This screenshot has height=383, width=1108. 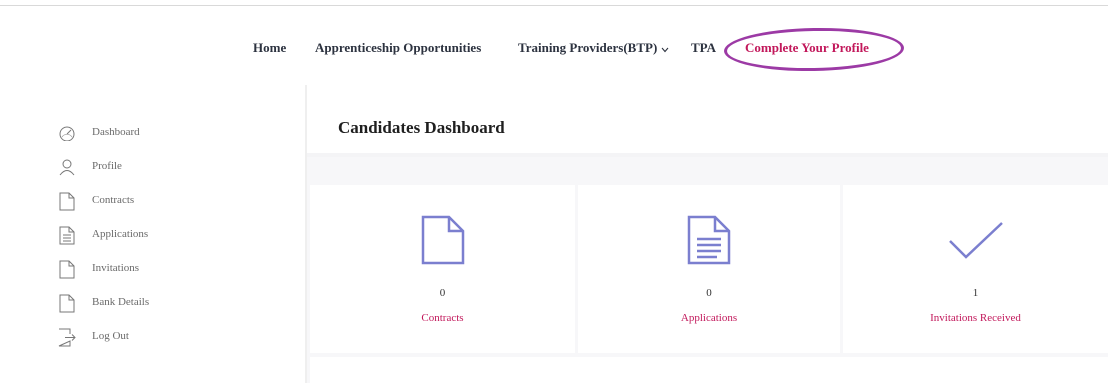 I want to click on sidebar-item-contracts: Contracts, so click(x=95, y=201).